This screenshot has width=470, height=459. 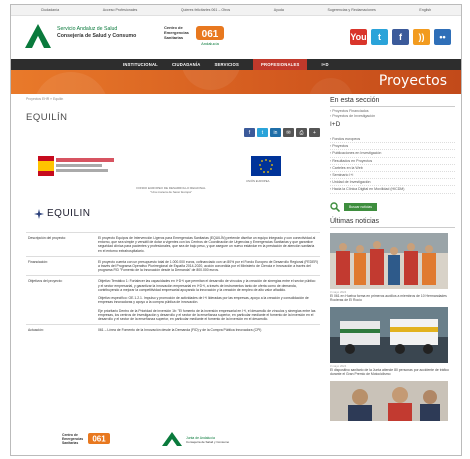 I want to click on info-row-label: Actuación:, so click(x=61, y=330).